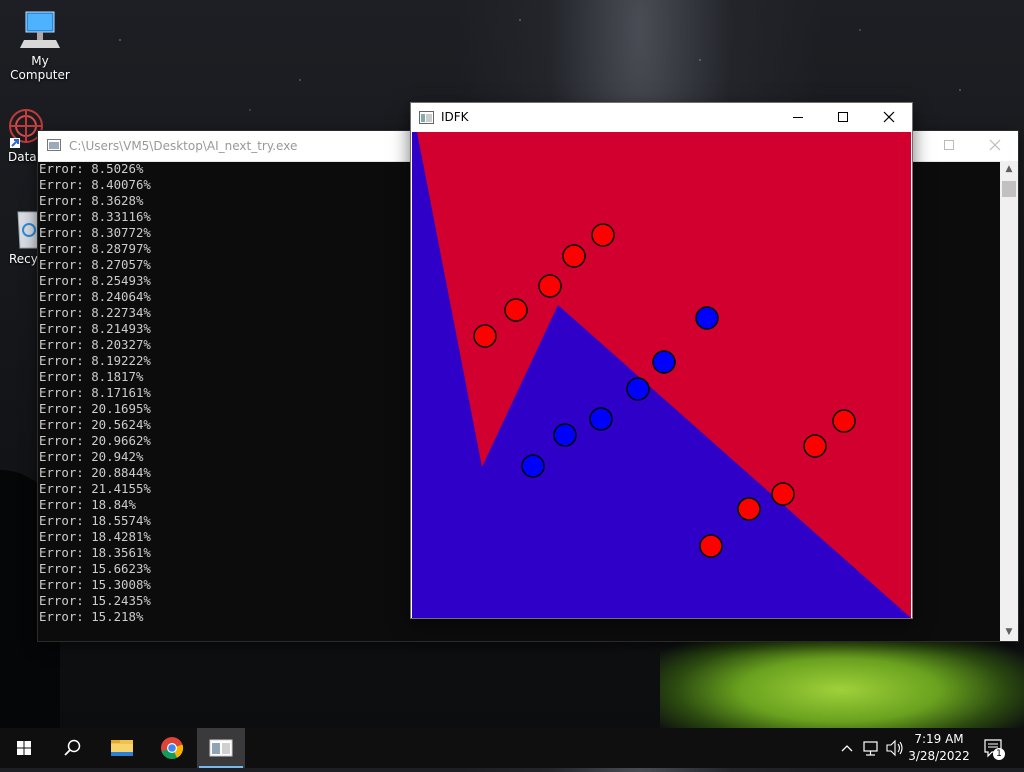  What do you see at coordinates (455, 117) in the screenshot?
I see `idfk-title: IDFK` at bounding box center [455, 117].